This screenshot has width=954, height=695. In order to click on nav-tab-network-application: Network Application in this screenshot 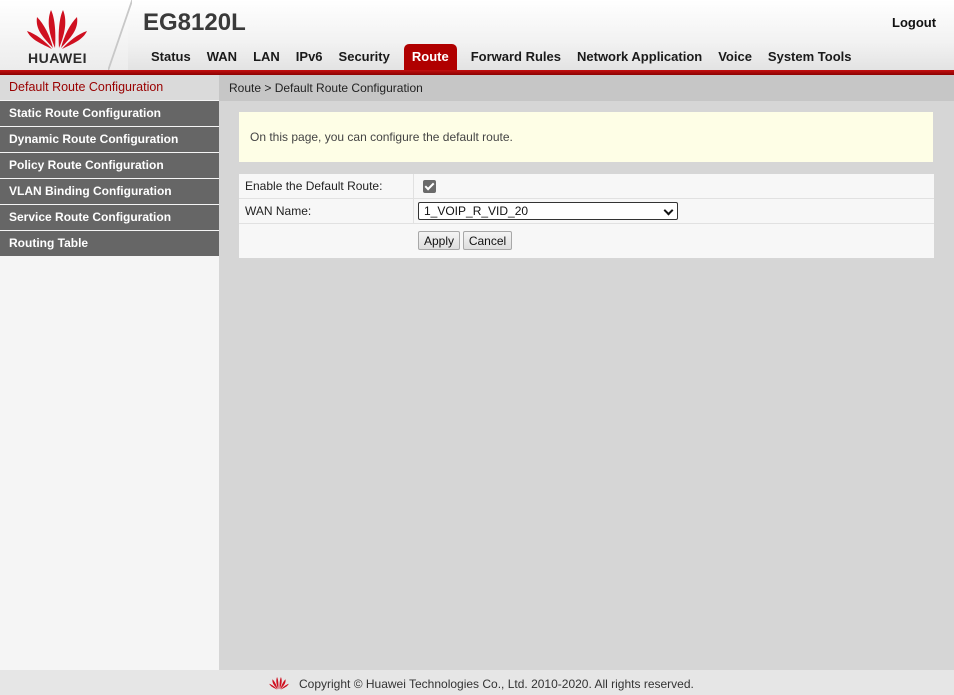, I will do `click(639, 57)`.